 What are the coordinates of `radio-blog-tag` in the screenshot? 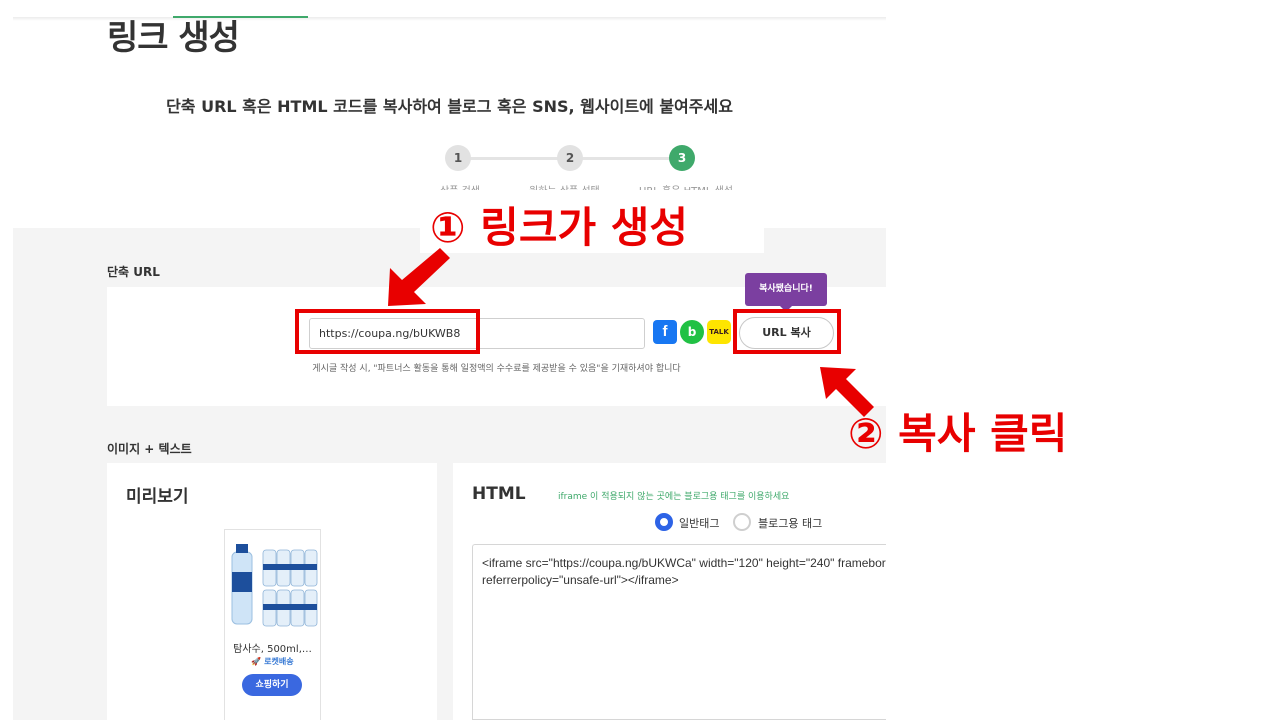 It's located at (742, 522).